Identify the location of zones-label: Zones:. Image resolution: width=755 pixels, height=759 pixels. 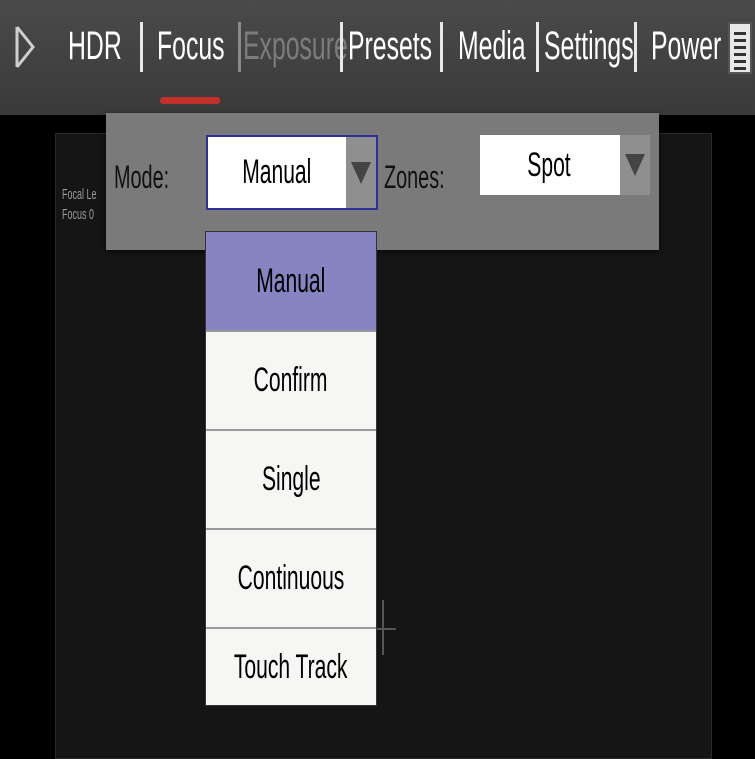
(414, 177).